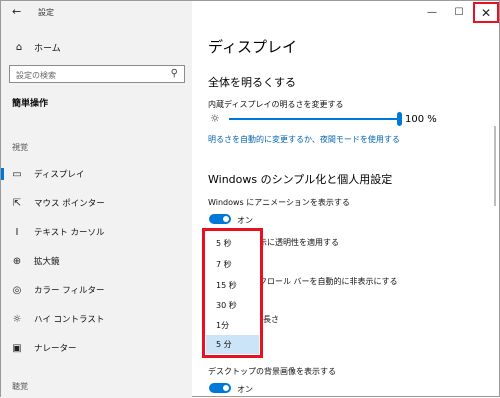 This screenshot has height=398, width=500. I want to click on sidebar-item-label: カラー フィルター, so click(69, 291).